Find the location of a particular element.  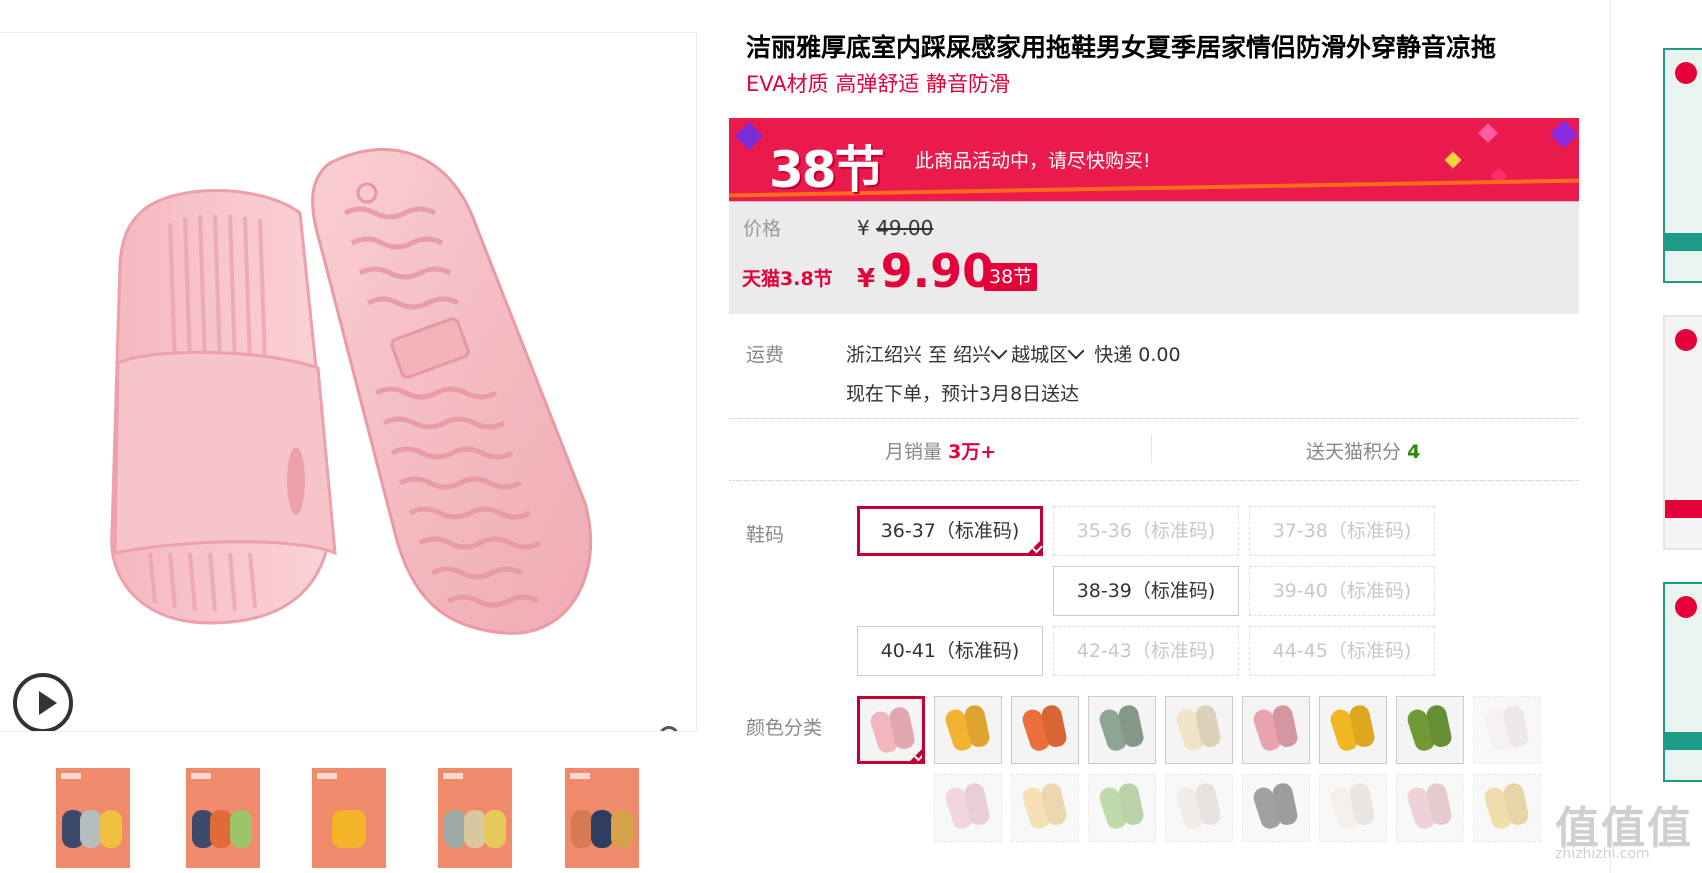

size-option-label: 39-40（标准码) is located at coordinates (1342, 591).